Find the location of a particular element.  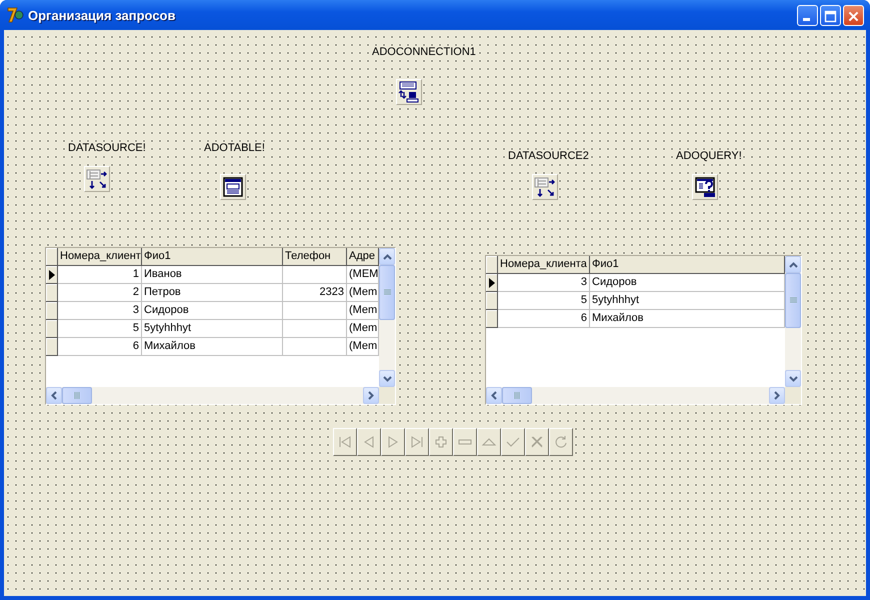

column-header: Номера_клиента is located at coordinates (544, 265).